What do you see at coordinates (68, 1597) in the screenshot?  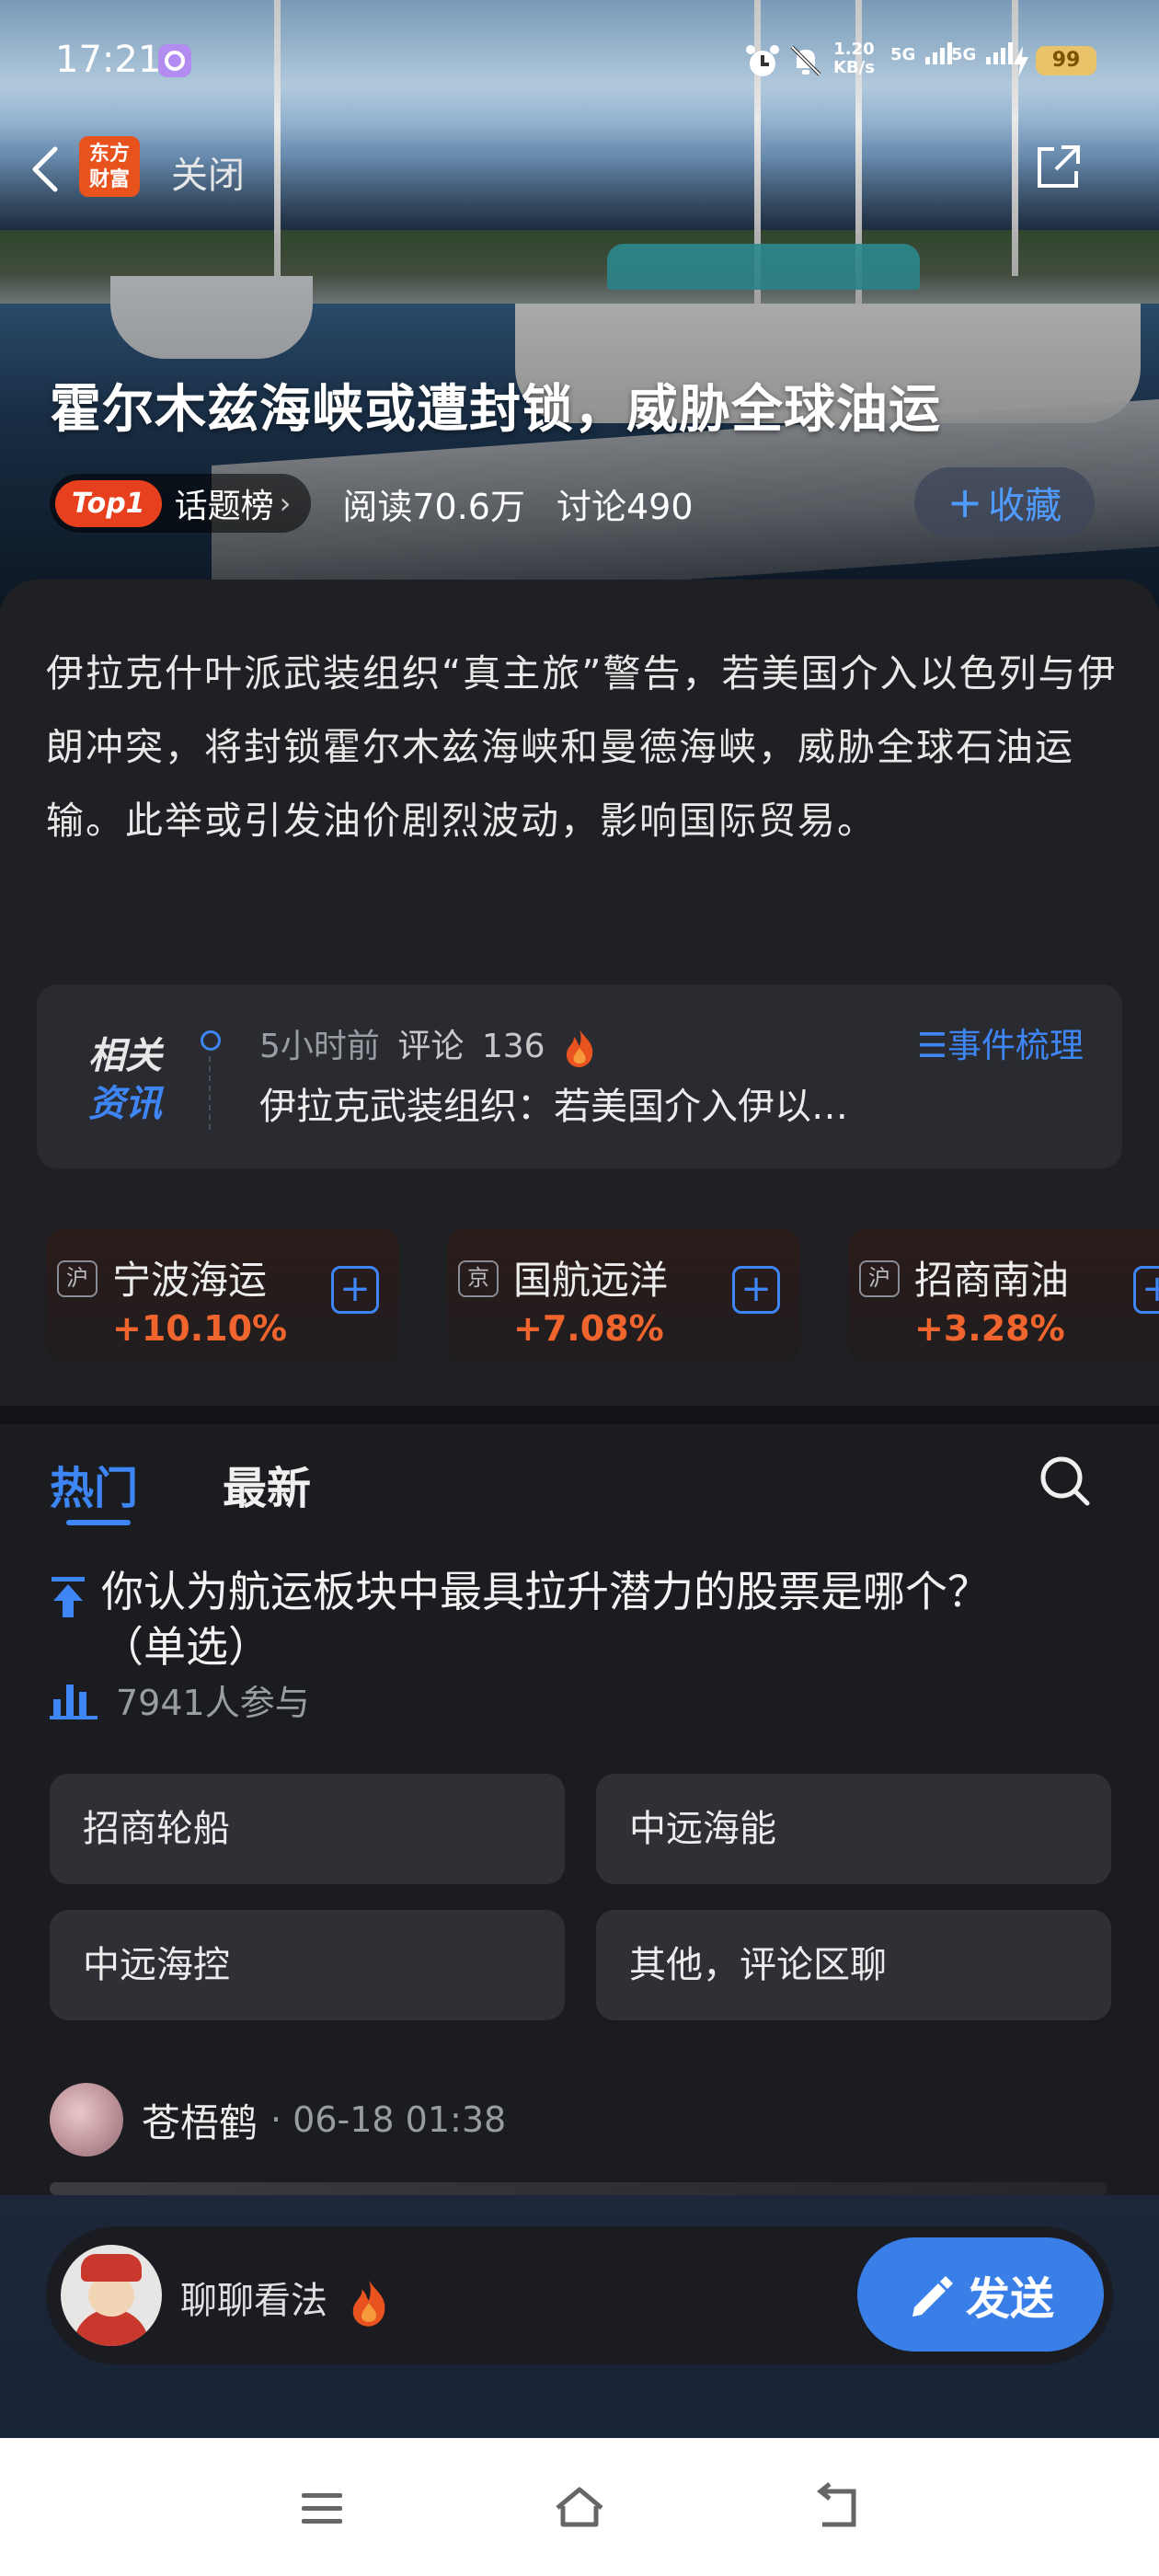 I see `pin-top-icon` at bounding box center [68, 1597].